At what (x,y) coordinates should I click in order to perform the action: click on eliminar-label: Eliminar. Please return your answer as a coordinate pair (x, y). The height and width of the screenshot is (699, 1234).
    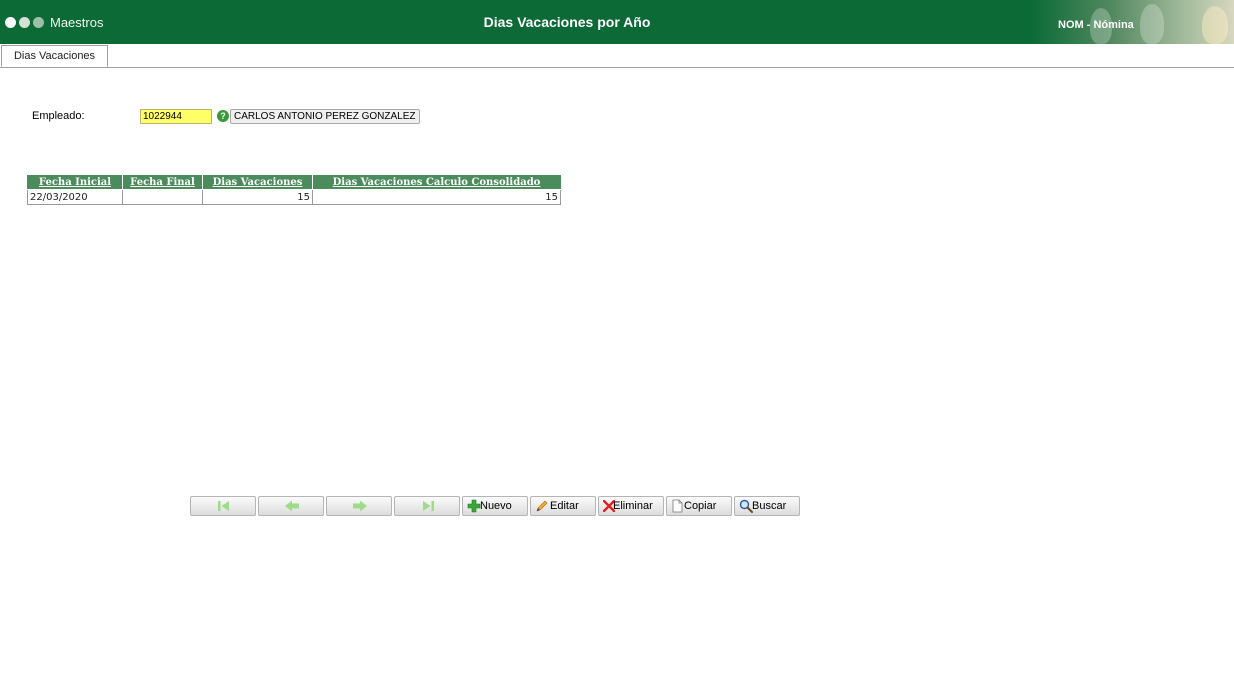
    Looking at the image, I should click on (633, 506).